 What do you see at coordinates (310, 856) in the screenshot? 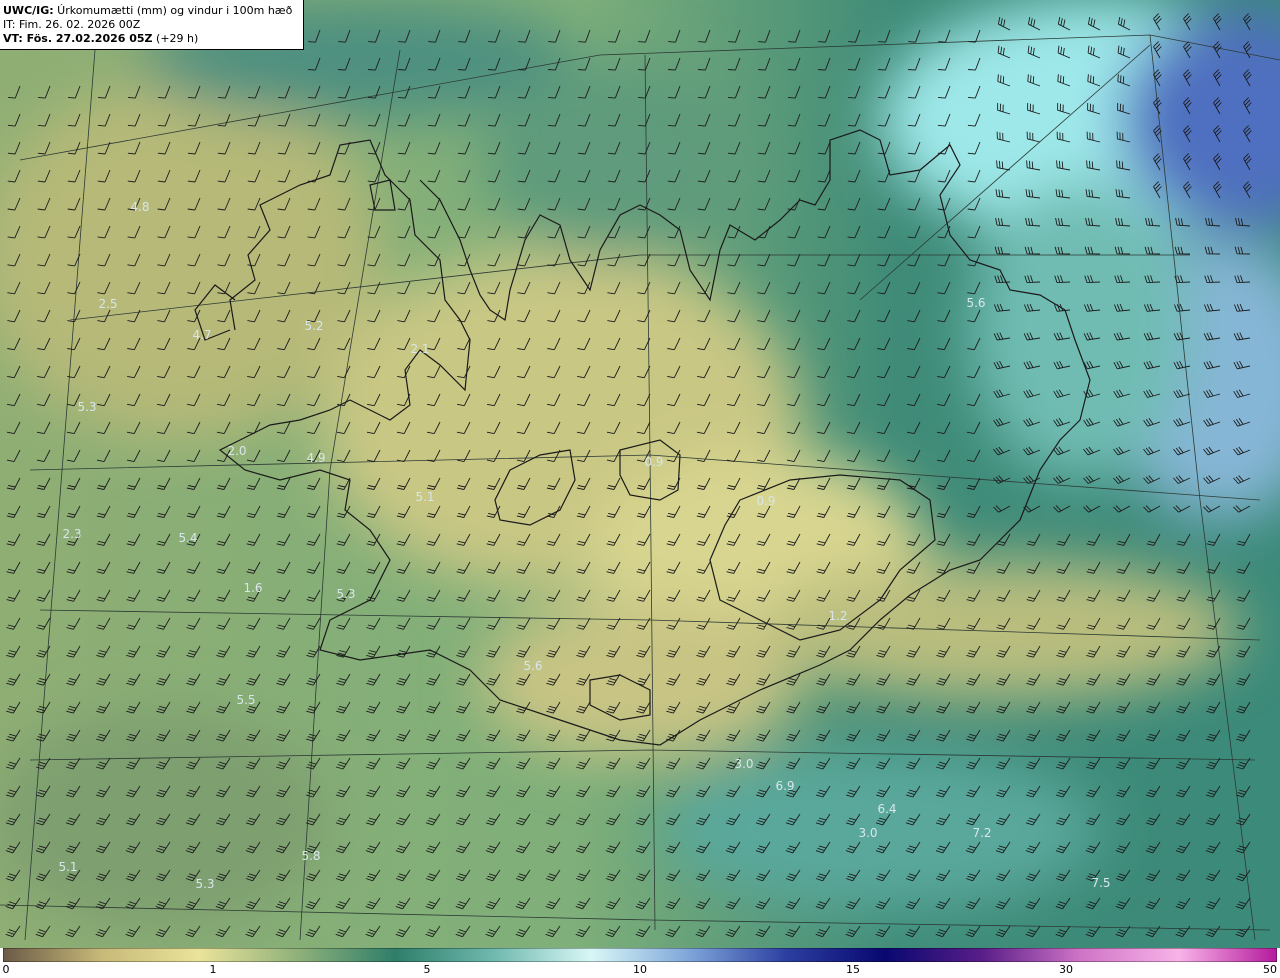
I see `precip-value-label: 5.8` at bounding box center [310, 856].